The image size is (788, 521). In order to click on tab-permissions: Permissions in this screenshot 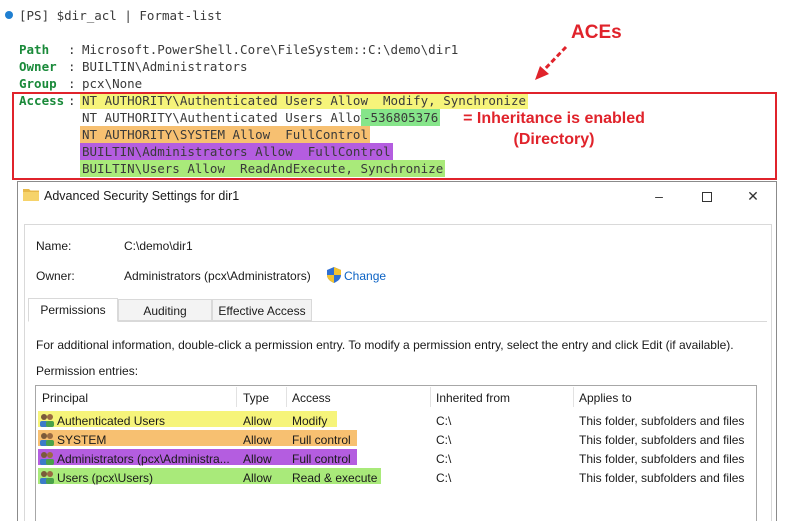, I will do `click(73, 310)`.